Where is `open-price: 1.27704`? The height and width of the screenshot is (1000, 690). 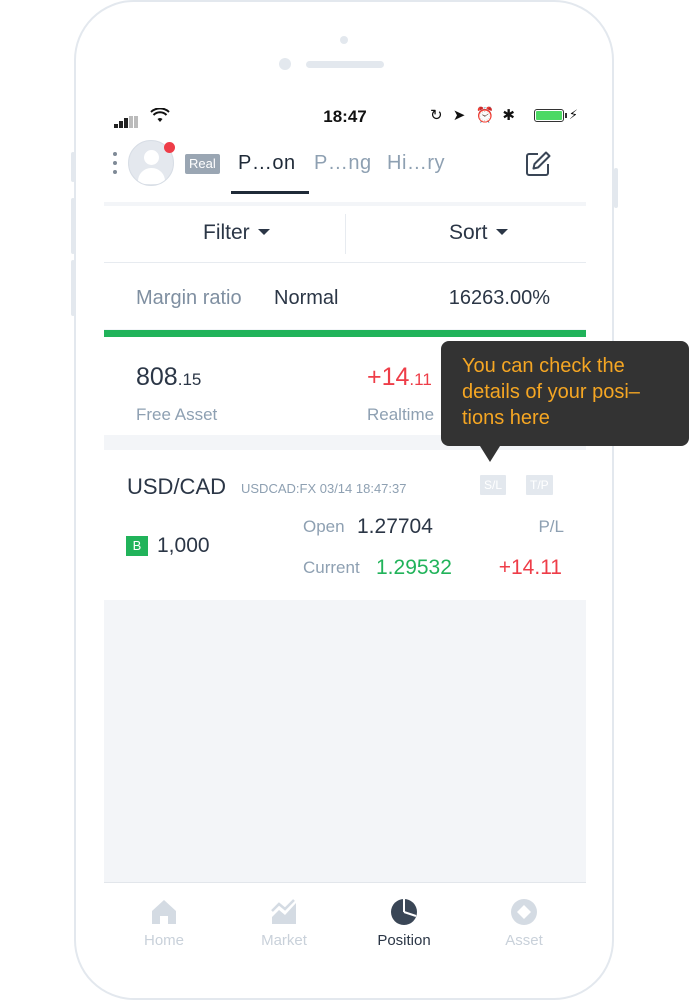 open-price: 1.27704 is located at coordinates (395, 526).